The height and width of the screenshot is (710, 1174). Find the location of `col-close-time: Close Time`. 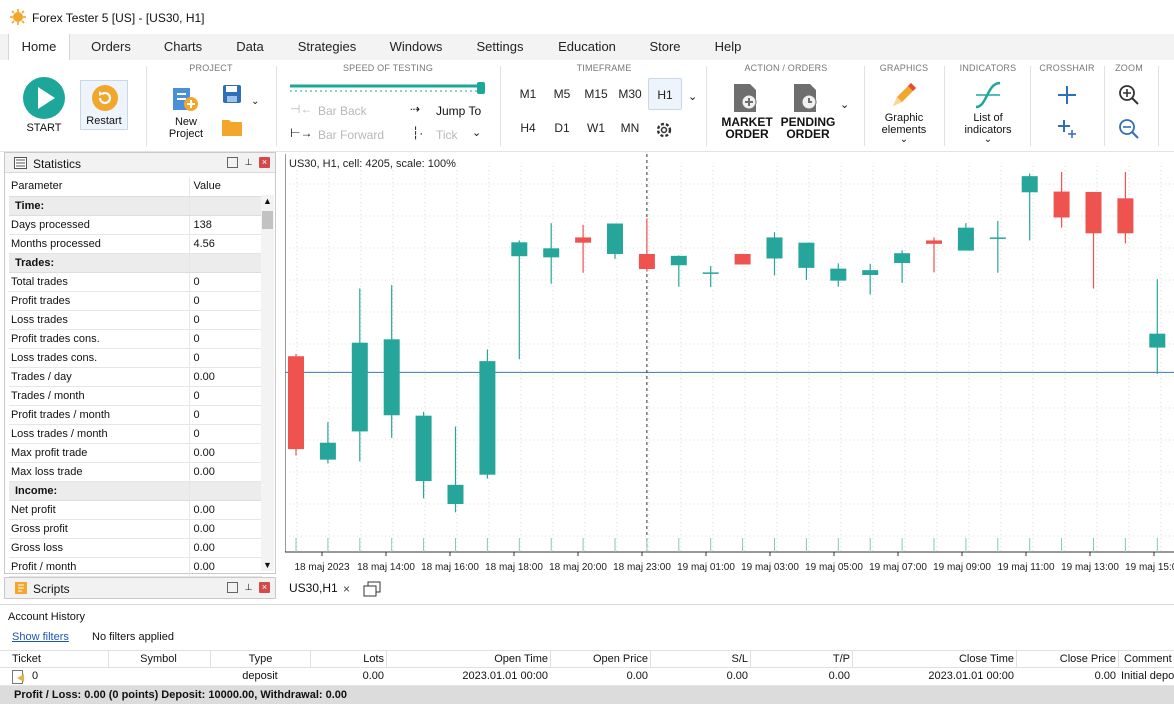

col-close-time: Close Time is located at coordinates (933, 659).